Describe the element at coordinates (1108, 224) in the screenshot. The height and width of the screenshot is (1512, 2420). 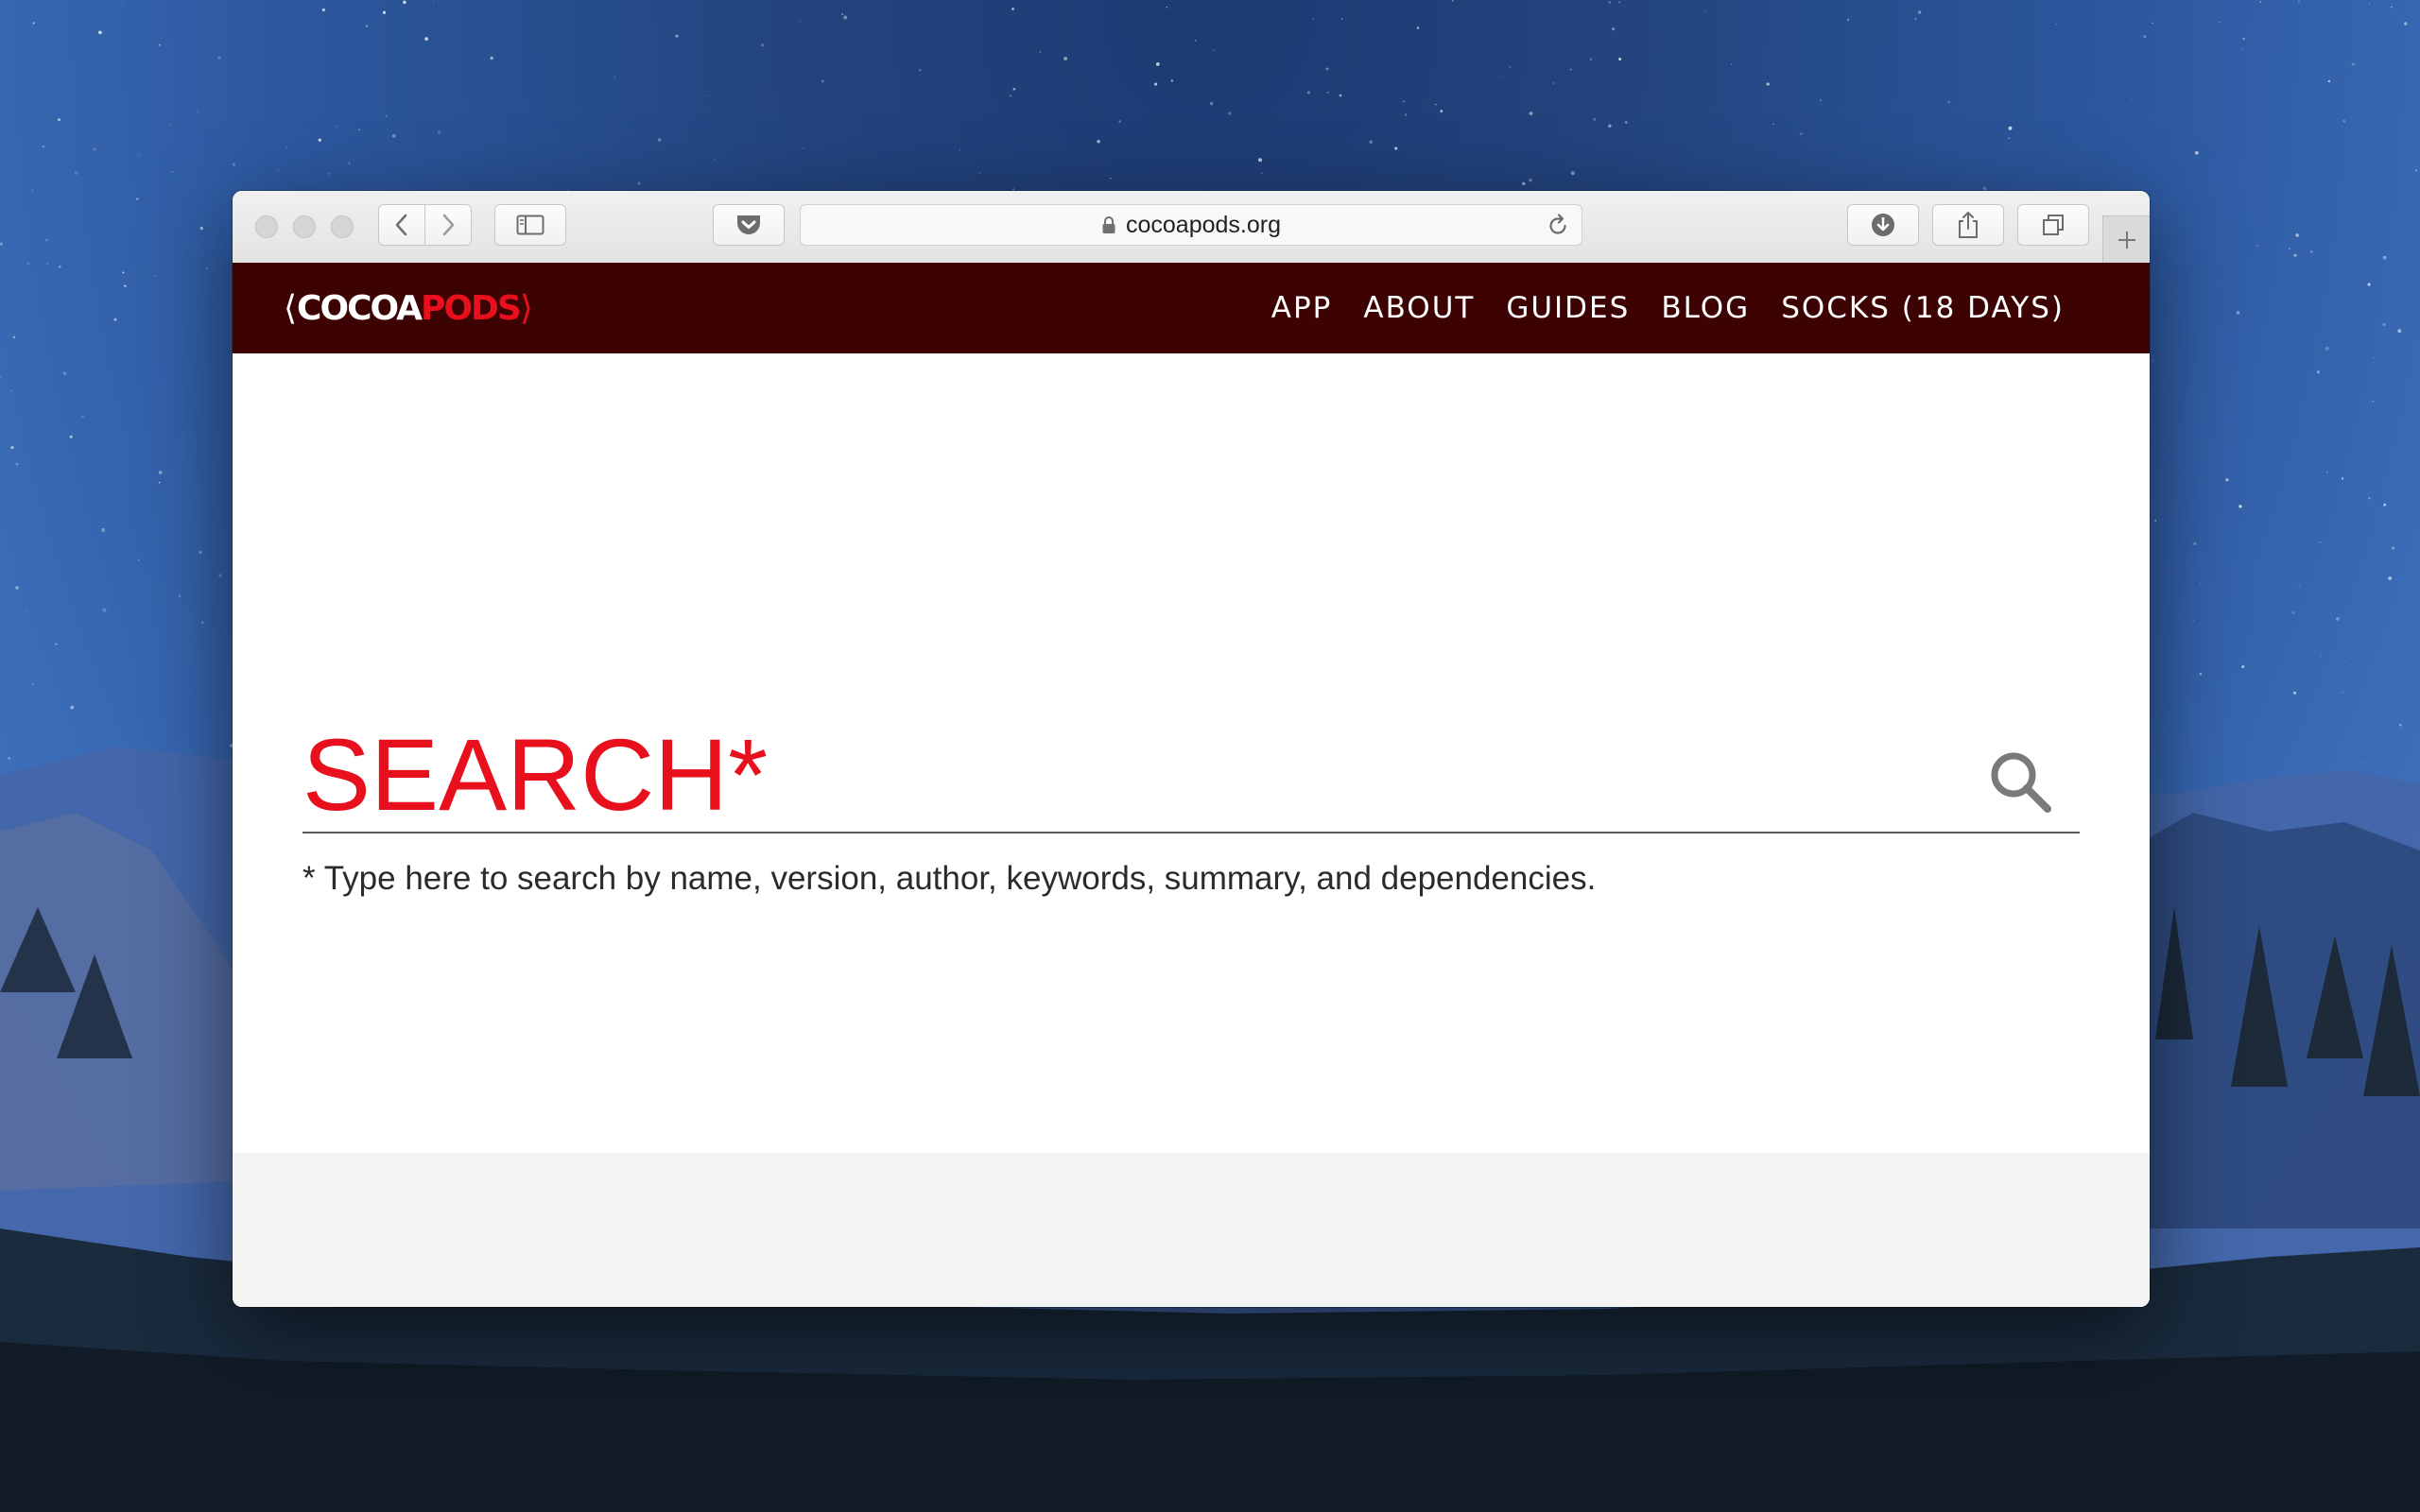
I see `lock-icon` at that location.